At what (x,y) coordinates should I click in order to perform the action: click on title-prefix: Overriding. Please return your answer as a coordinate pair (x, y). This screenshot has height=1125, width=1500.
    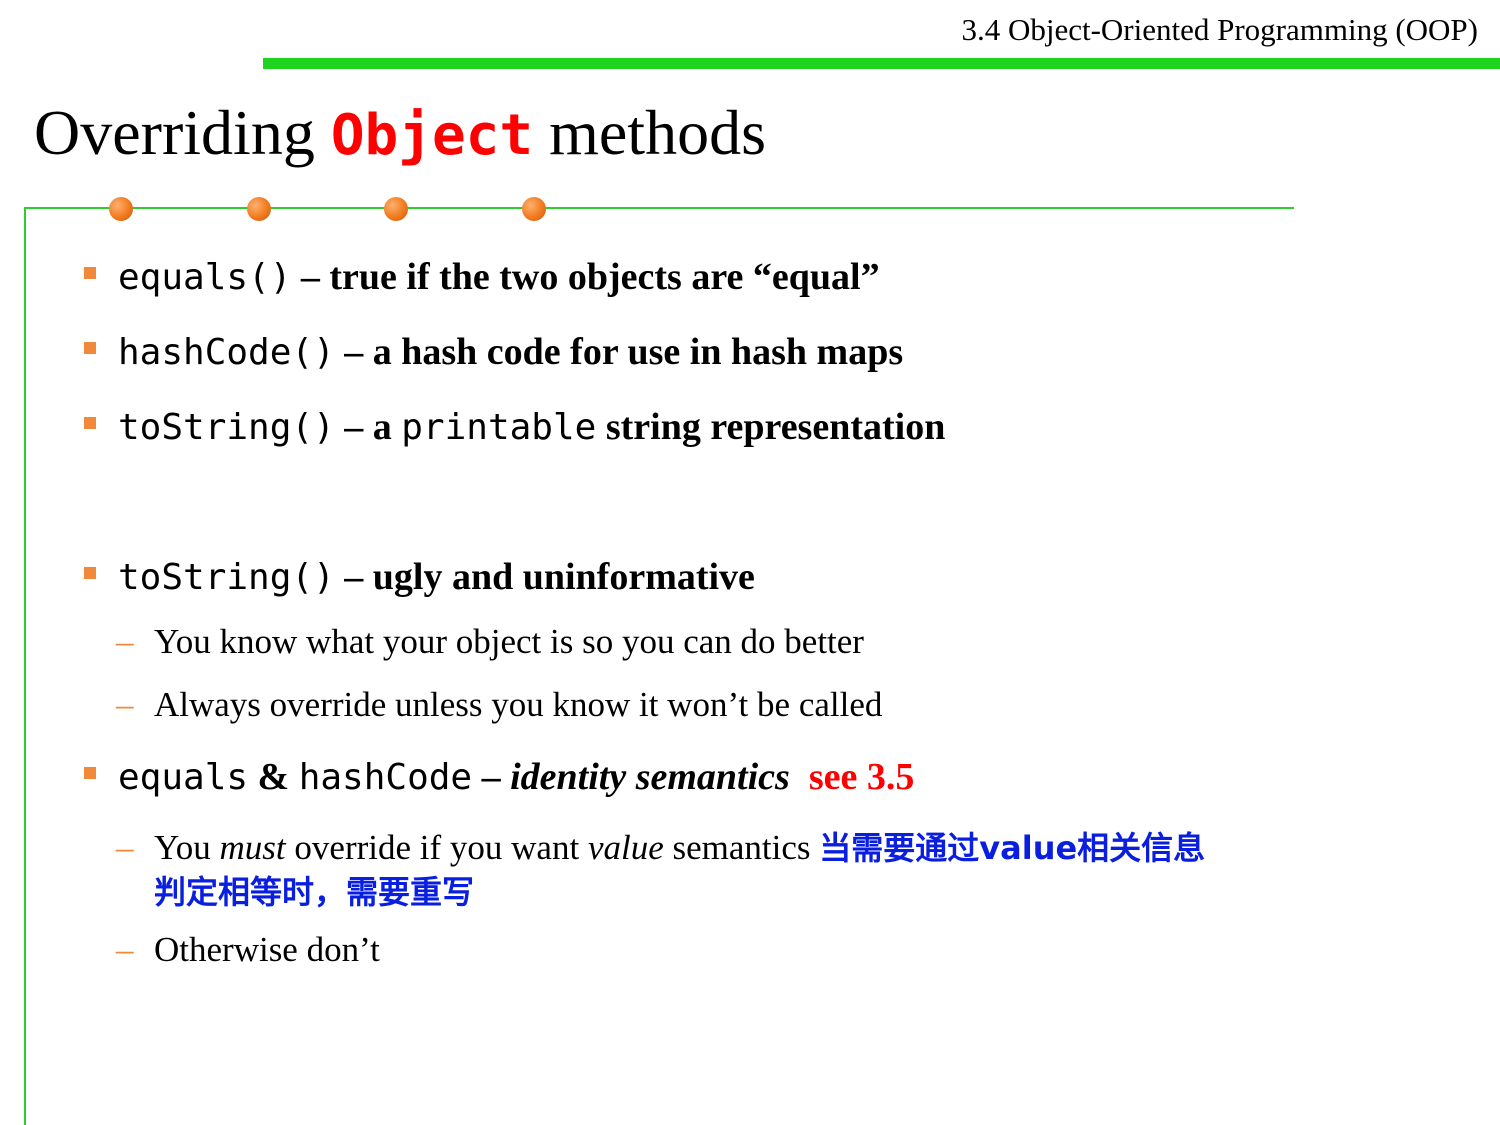
    Looking at the image, I should click on (174, 132).